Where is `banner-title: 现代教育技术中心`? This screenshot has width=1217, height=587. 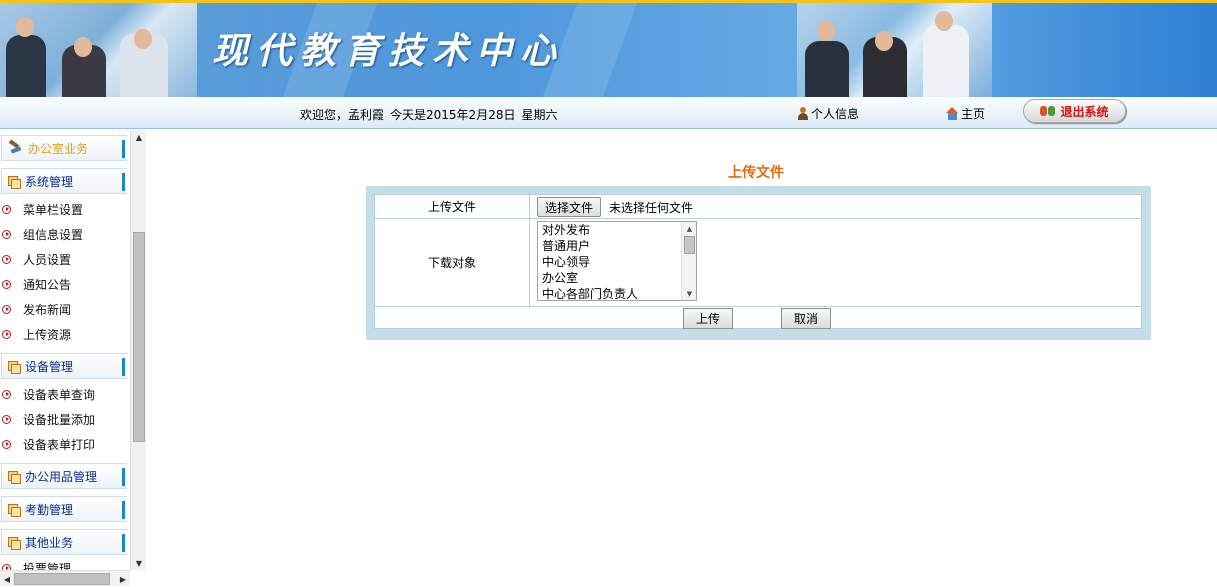 banner-title: 现代教育技术中心 is located at coordinates (388, 51).